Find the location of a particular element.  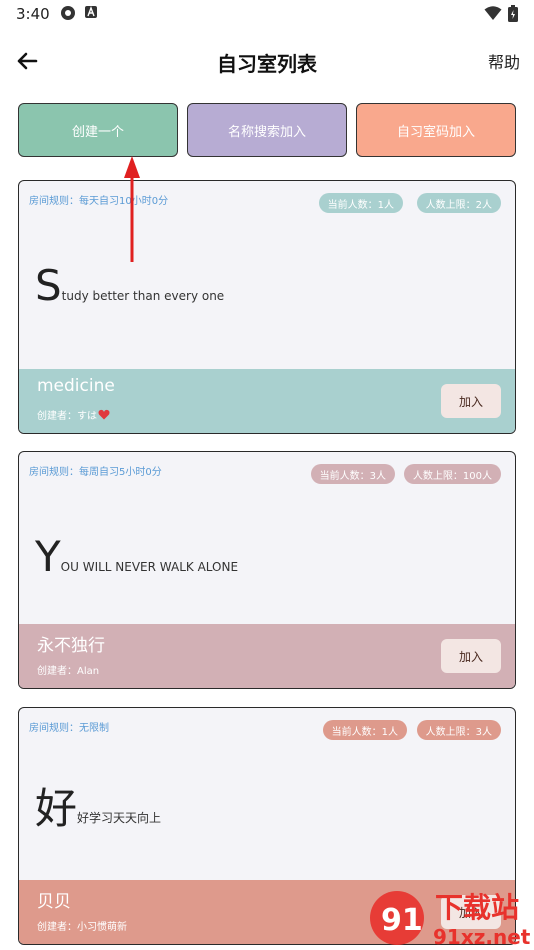

motto-text: 好学习天天向上 is located at coordinates (119, 818).